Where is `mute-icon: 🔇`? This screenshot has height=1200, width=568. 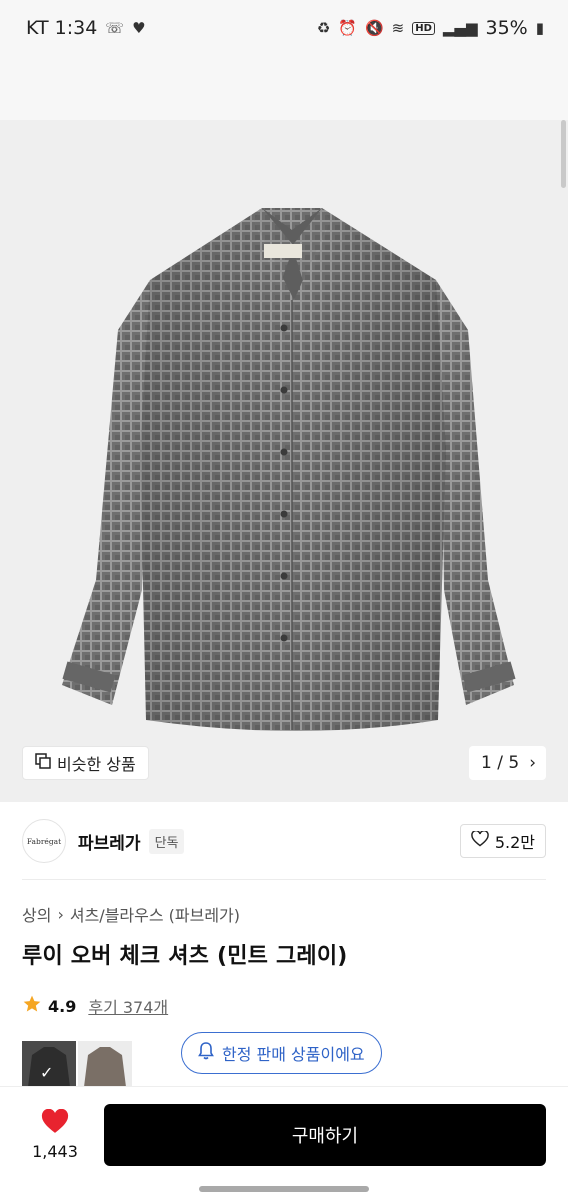
mute-icon: 🔇 is located at coordinates (374, 28).